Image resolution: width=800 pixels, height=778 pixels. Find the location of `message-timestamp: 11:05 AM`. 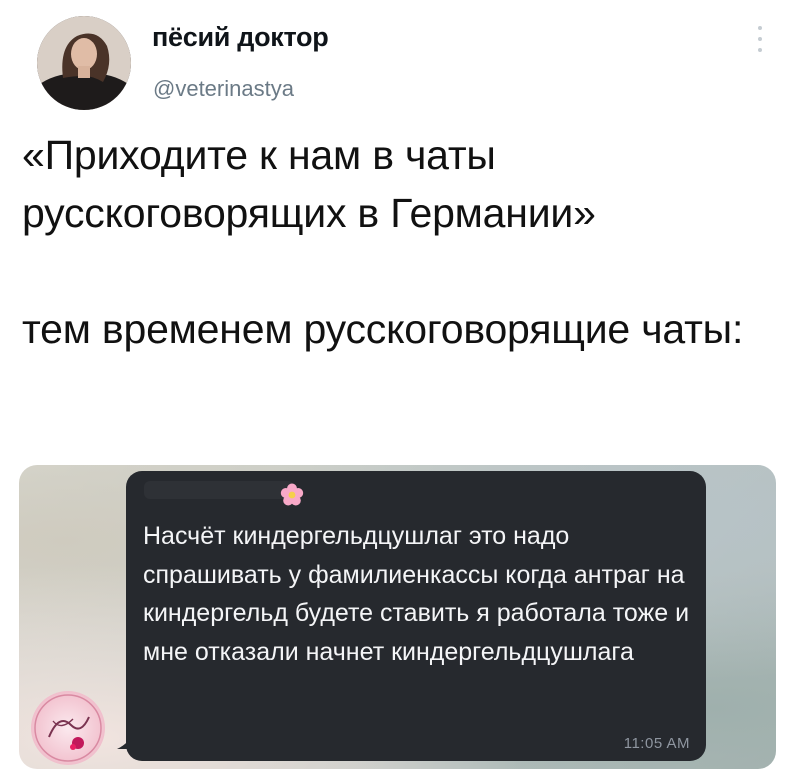

message-timestamp: 11:05 AM is located at coordinates (656, 743).